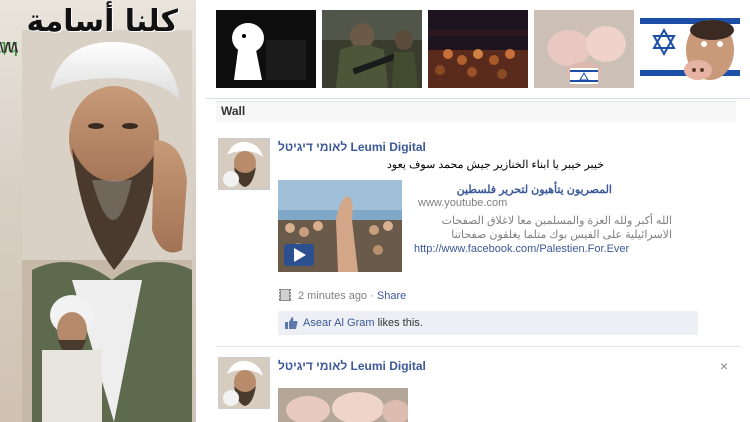 The width and height of the screenshot is (750, 422). I want to click on close-icon: ×, so click(724, 366).